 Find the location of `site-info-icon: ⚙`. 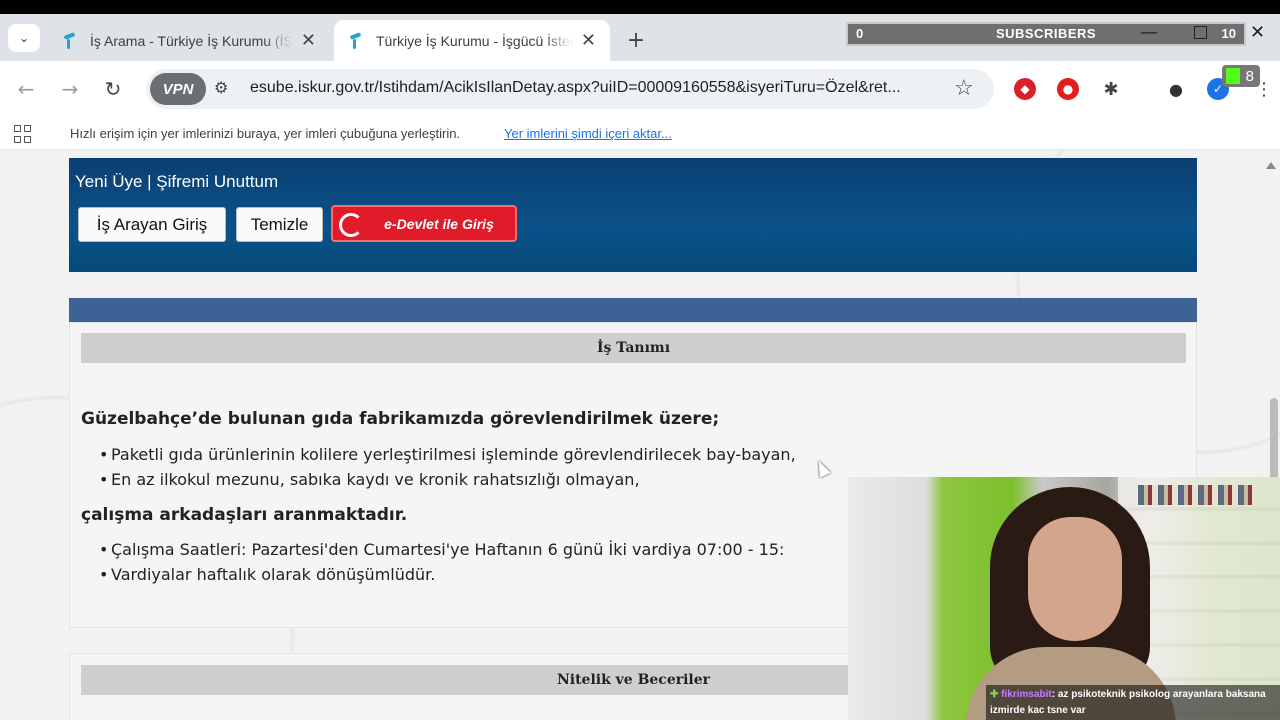

site-info-icon: ⚙ is located at coordinates (225, 89).